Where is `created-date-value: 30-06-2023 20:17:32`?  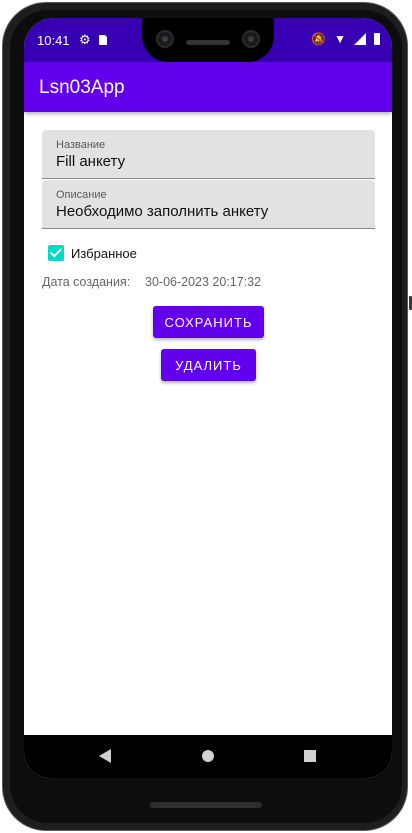
created-date-value: 30-06-2023 20:17:32 is located at coordinates (203, 282).